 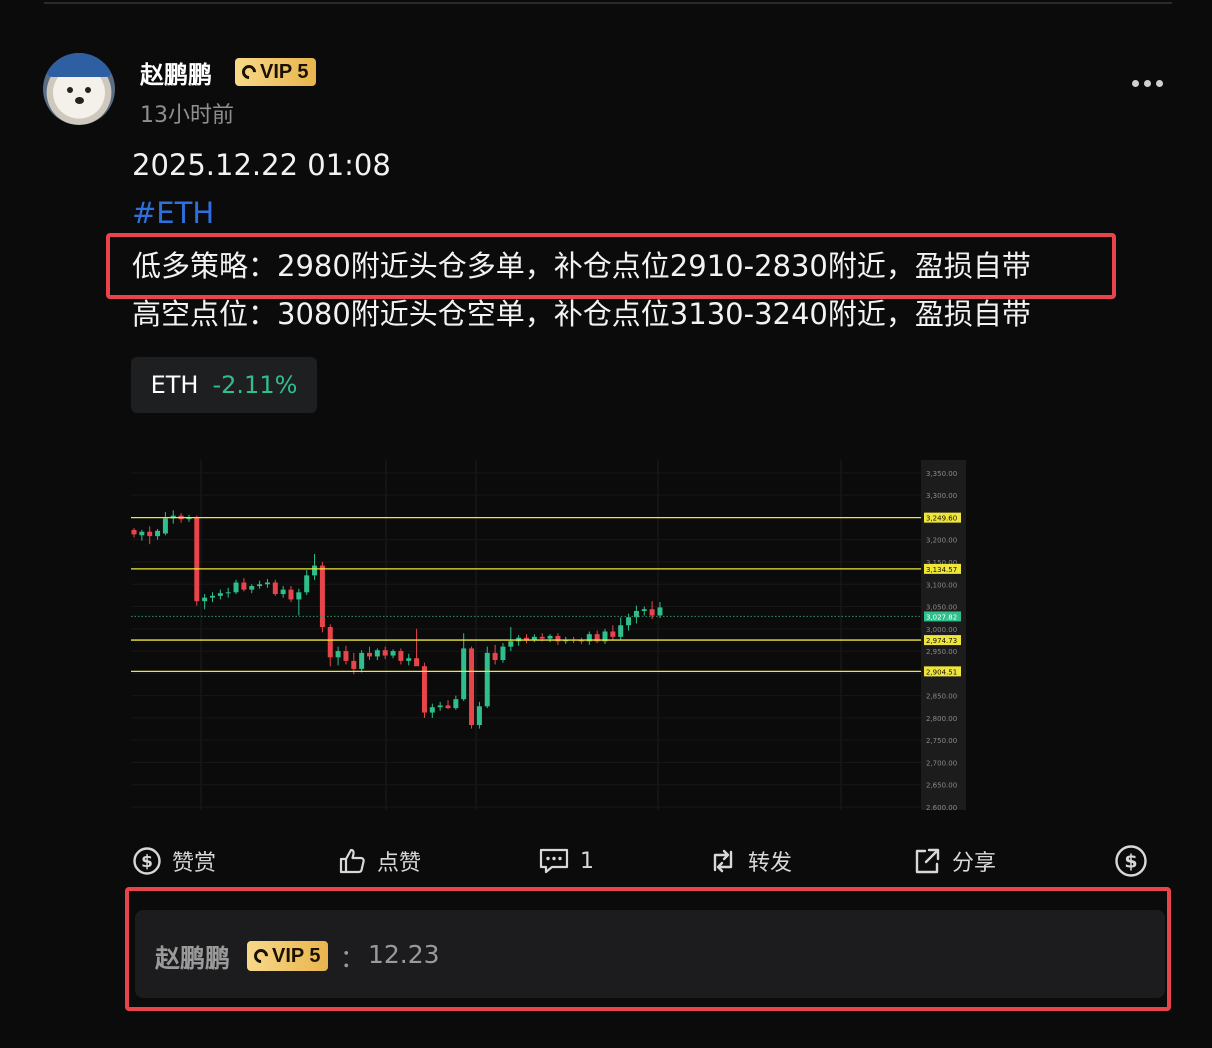 What do you see at coordinates (941, 697) in the screenshot?
I see `chart-y-tick-label: 2,850.00` at bounding box center [941, 697].